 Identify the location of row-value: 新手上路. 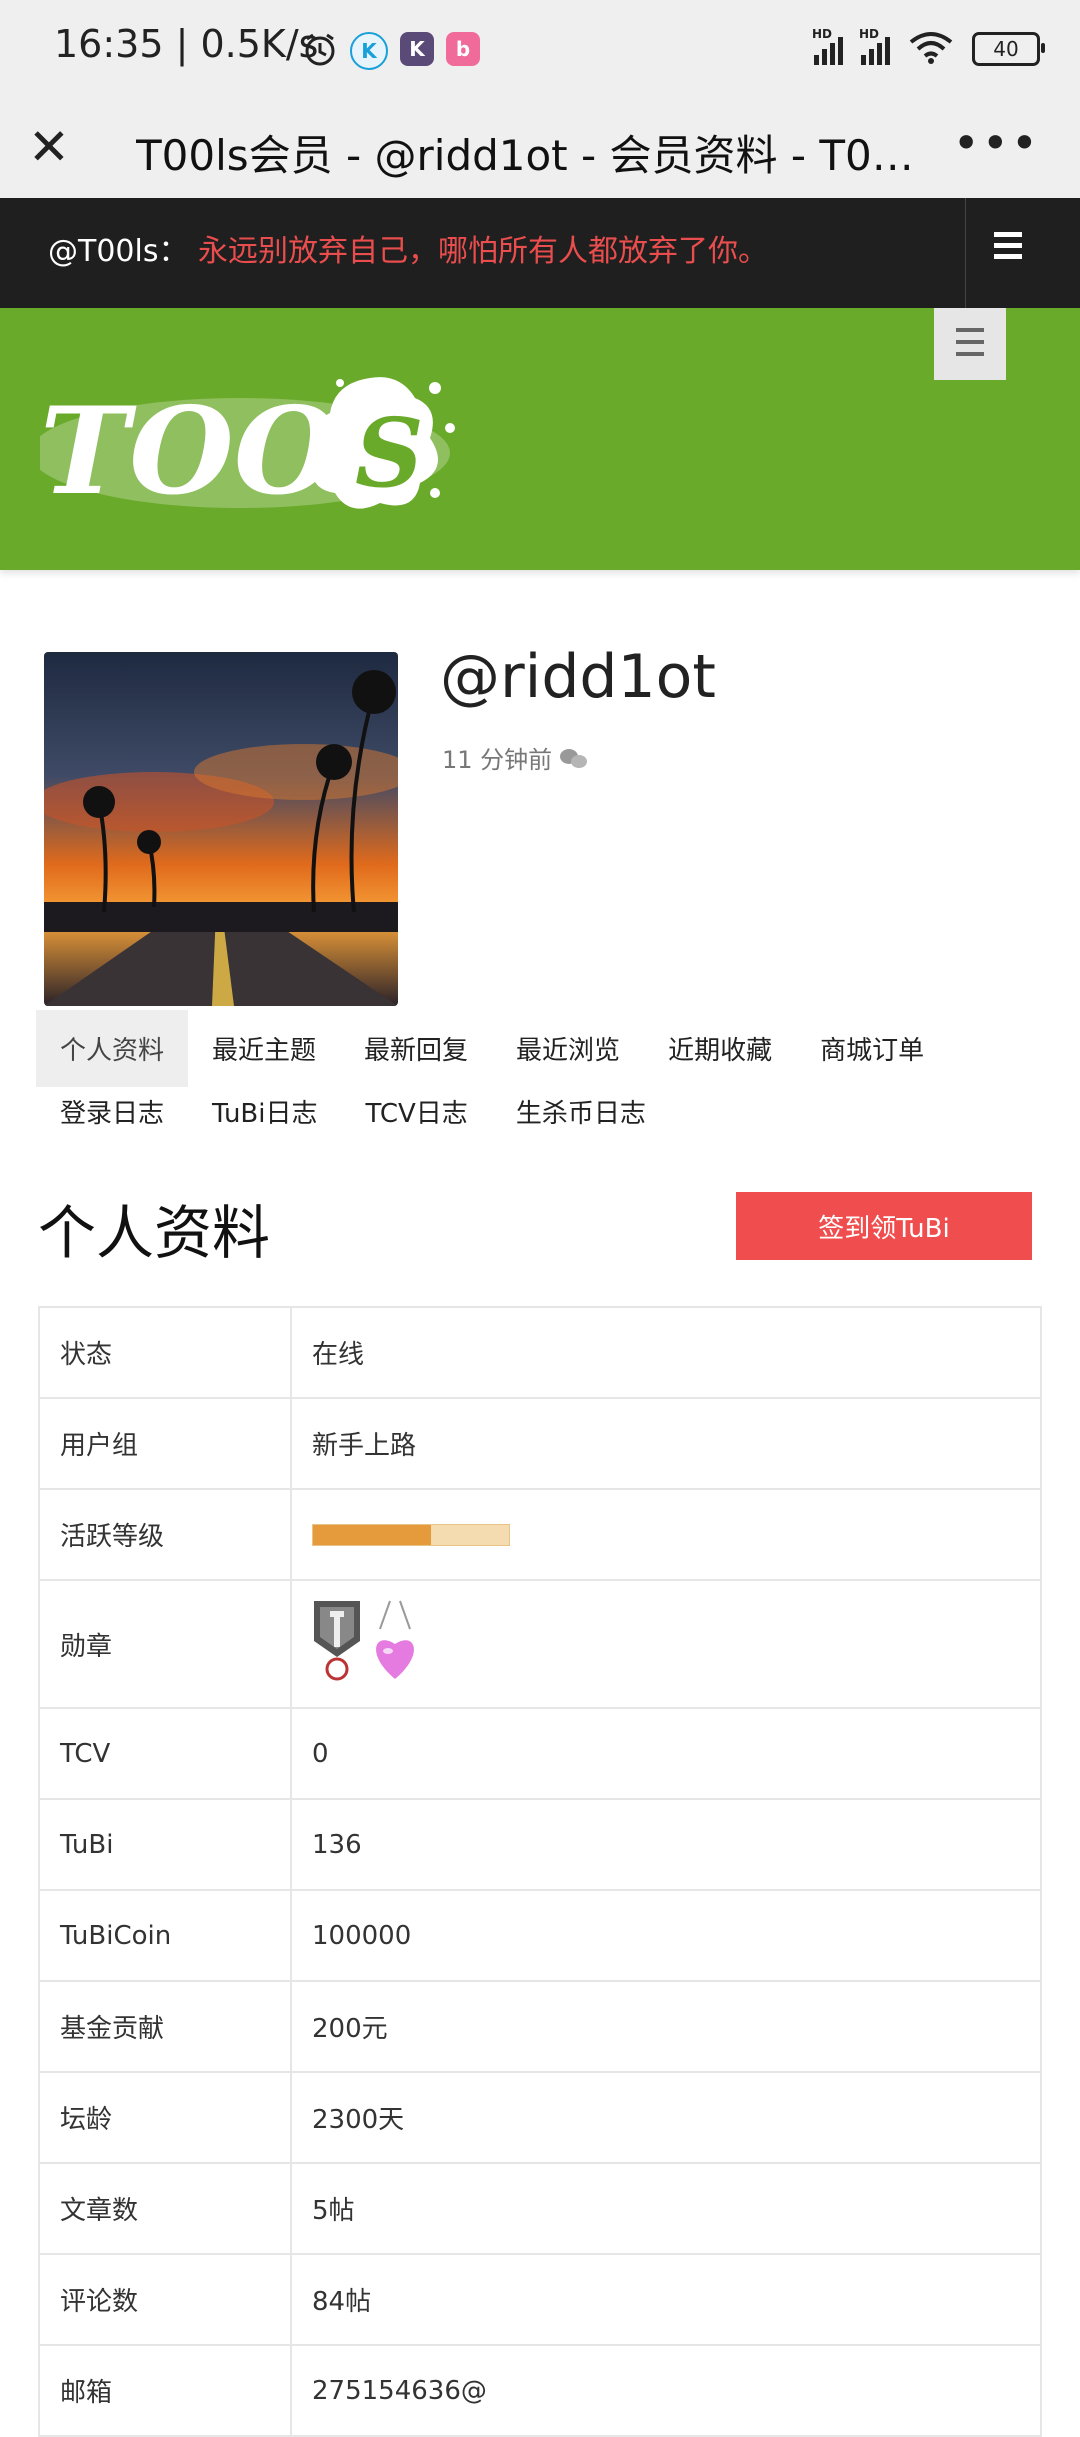
(666, 1443).